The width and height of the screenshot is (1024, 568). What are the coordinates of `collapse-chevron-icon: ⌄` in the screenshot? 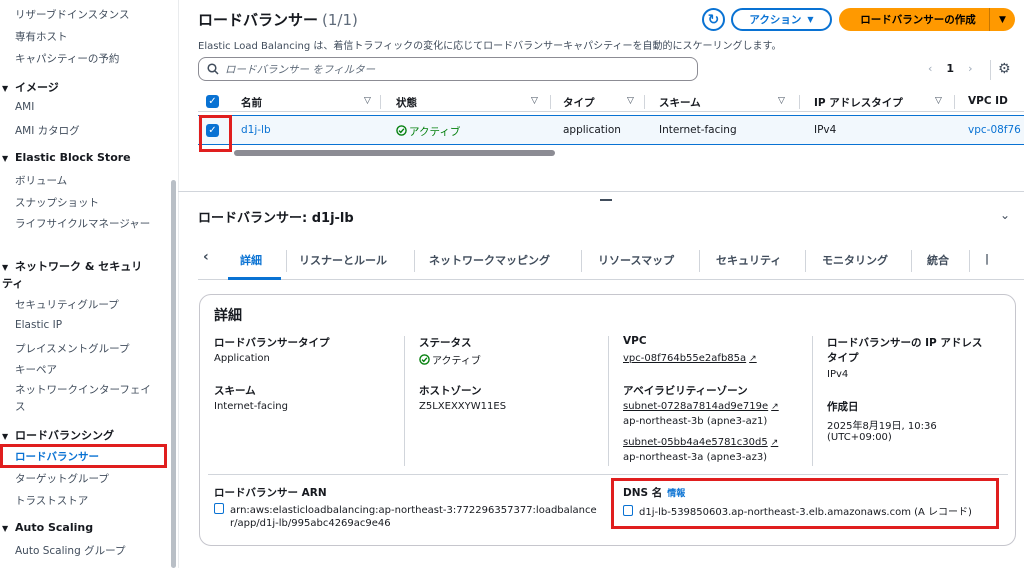 It's located at (1005, 215).